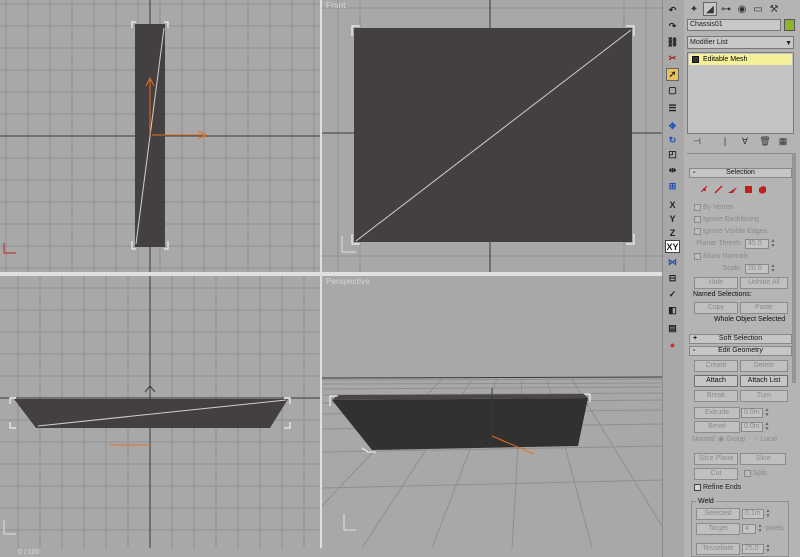 The image size is (800, 557). I want to click on extrude-spinner: ▲ ▼, so click(767, 413).